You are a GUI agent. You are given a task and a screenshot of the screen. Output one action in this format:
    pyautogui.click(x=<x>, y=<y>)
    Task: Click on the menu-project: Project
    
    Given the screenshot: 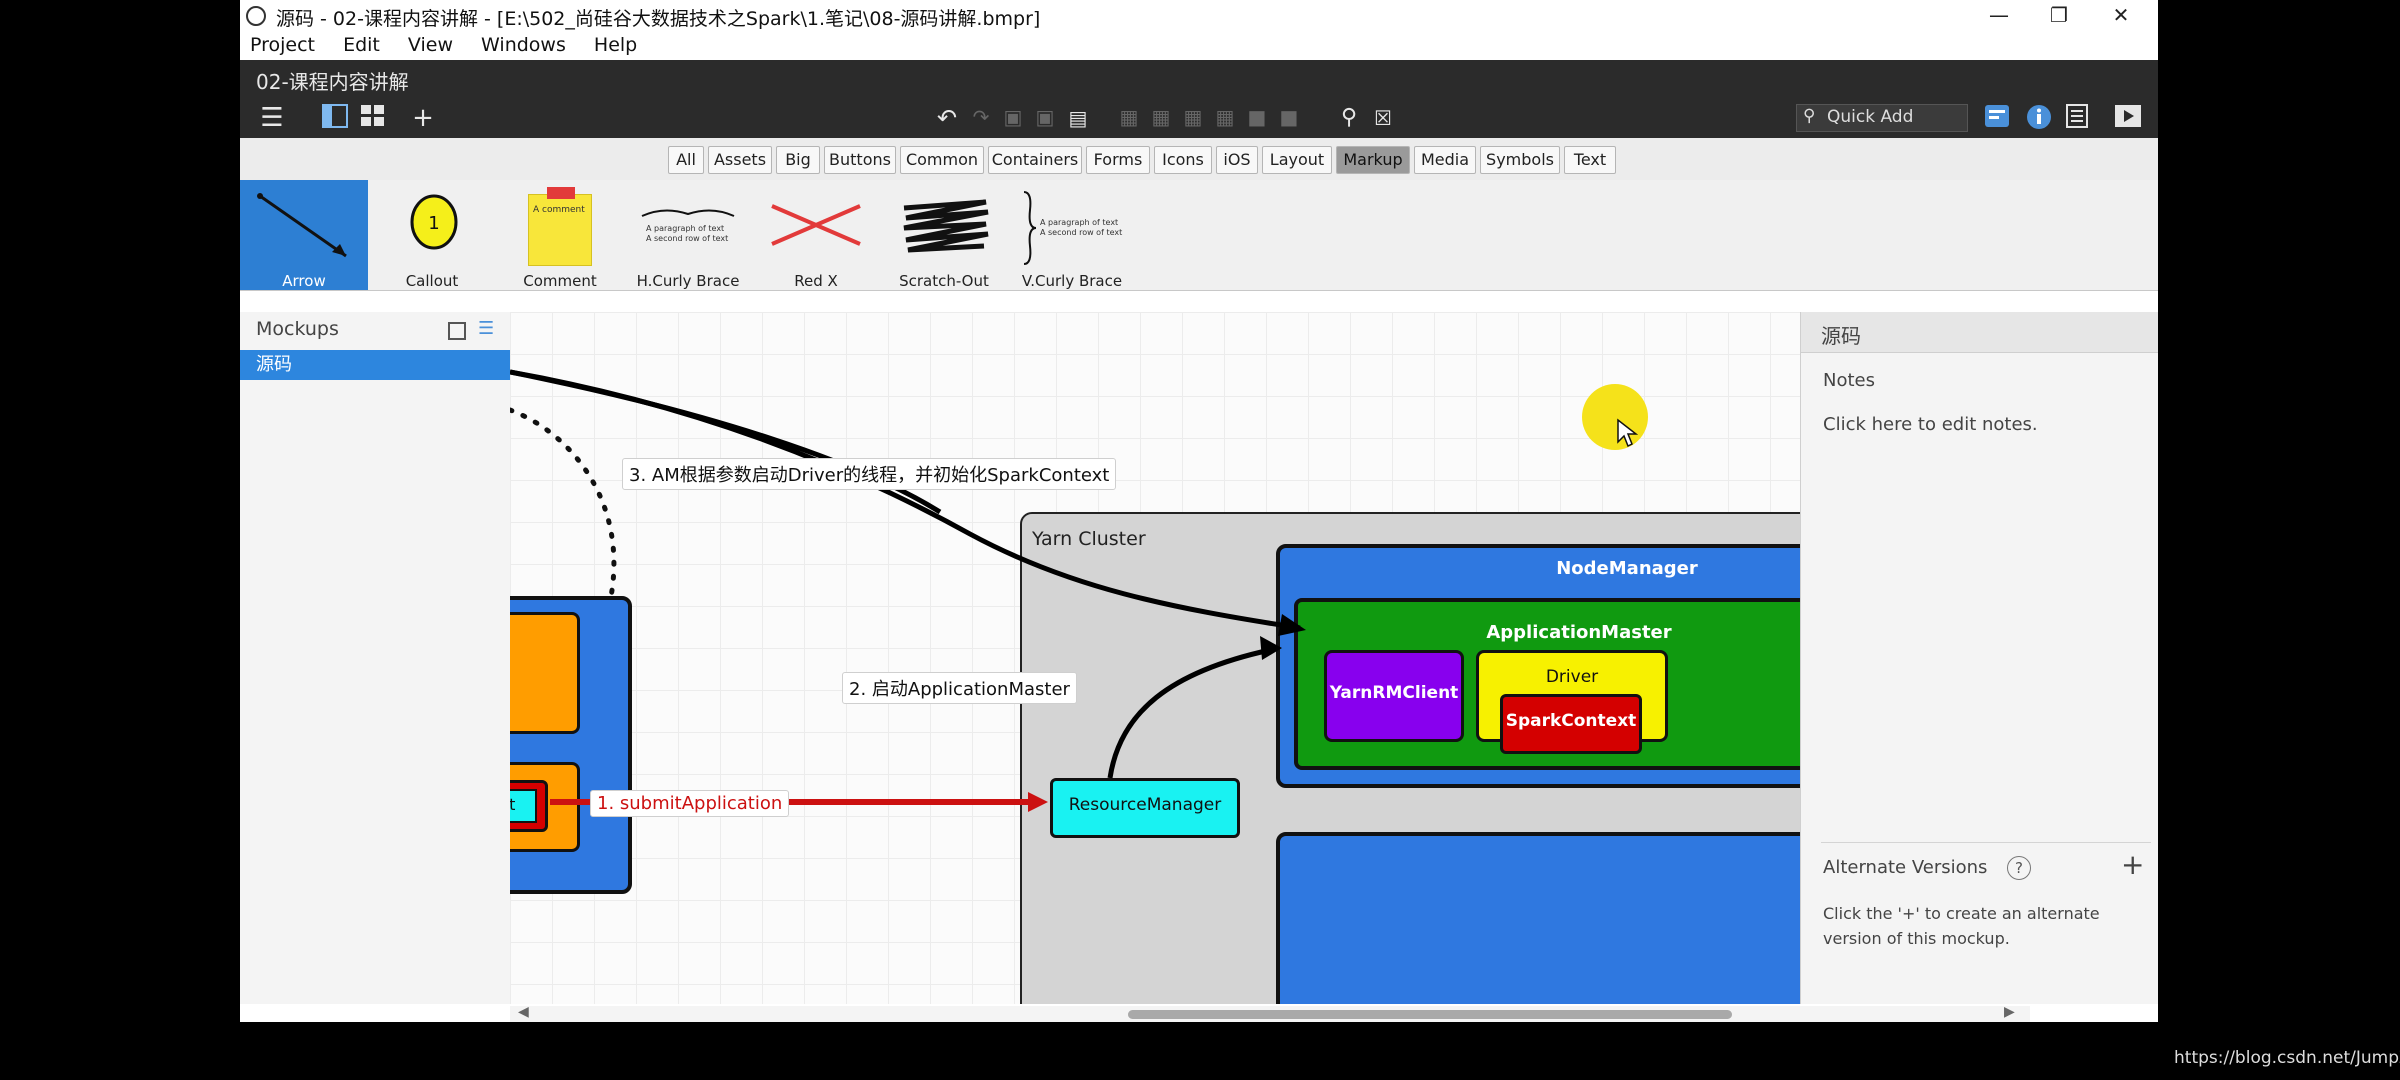 What is the action you would take?
    pyautogui.click(x=282, y=45)
    